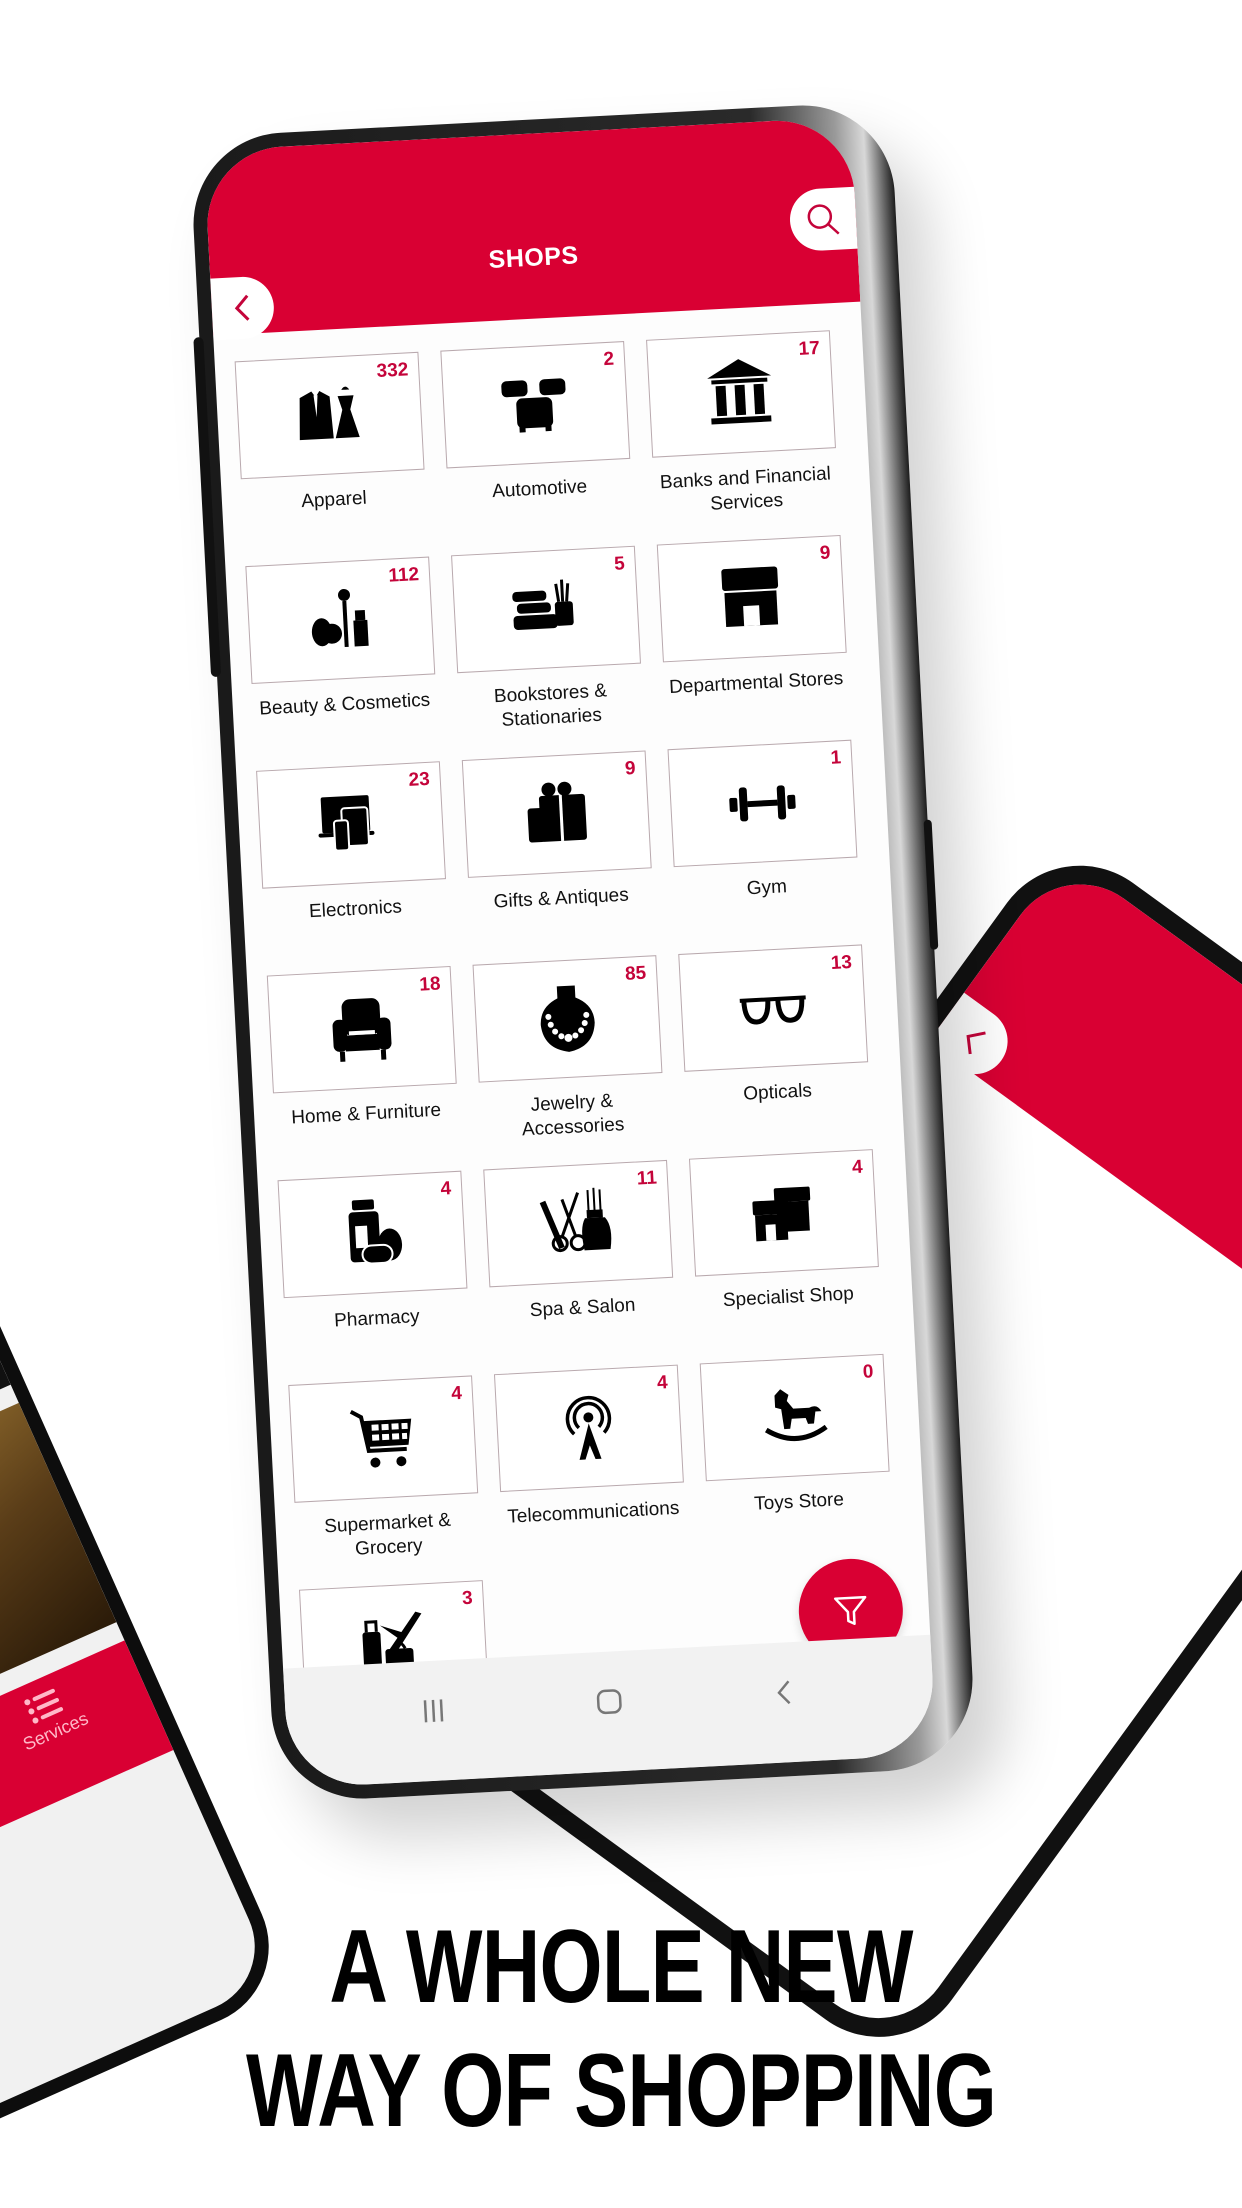 This screenshot has width=1242, height=2208. What do you see at coordinates (550, 705) in the screenshot?
I see `category-label: Bookstores & Stationaries` at bounding box center [550, 705].